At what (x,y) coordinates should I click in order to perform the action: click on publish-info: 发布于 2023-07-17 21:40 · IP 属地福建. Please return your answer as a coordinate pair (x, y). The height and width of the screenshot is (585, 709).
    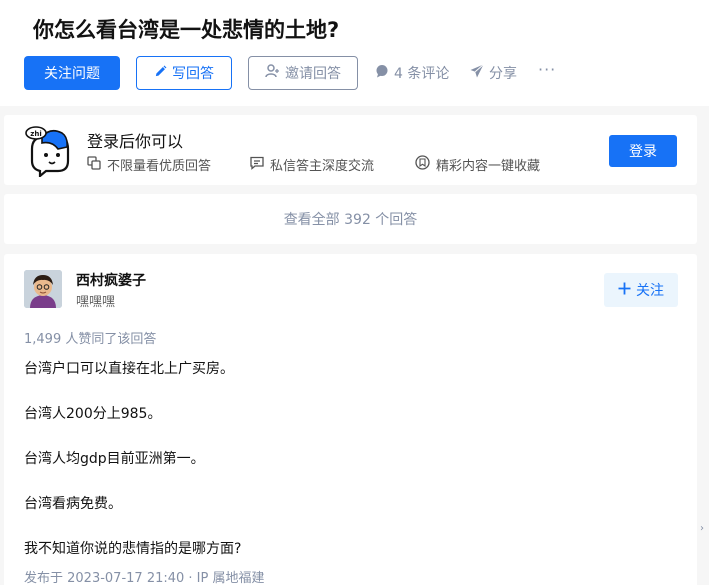
    Looking at the image, I should click on (144, 576).